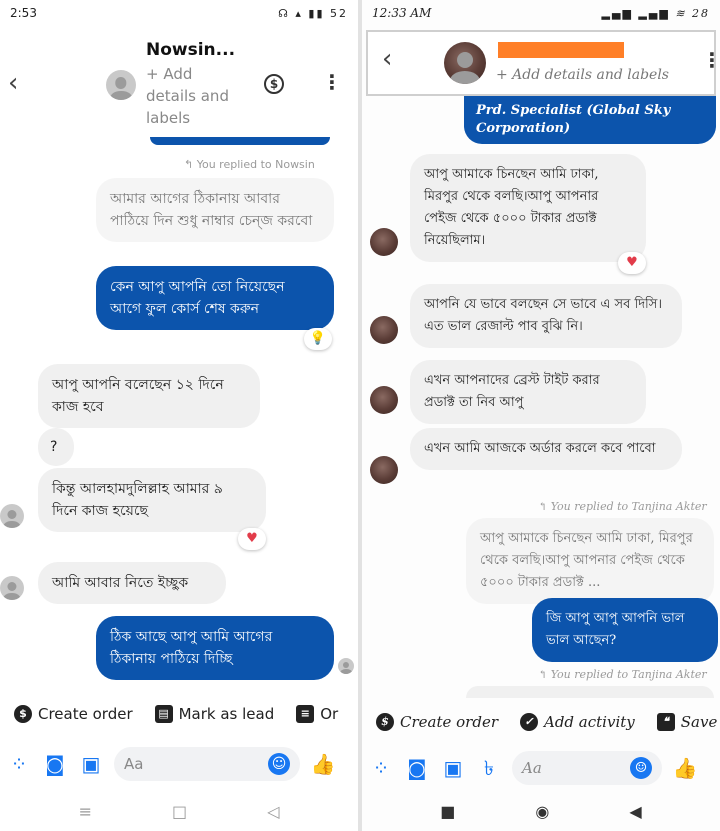 The width and height of the screenshot is (720, 831). I want to click on status-icons: ▂▄▆ ▂▄▆ ≋ 28, so click(655, 13).